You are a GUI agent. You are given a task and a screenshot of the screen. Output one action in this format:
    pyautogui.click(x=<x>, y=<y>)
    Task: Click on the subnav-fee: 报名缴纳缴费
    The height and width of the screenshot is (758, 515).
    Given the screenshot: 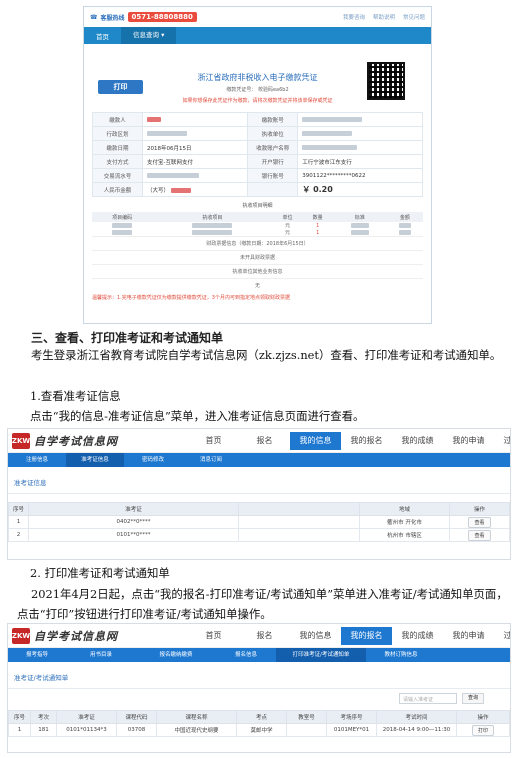 What is the action you would take?
    pyautogui.click(x=176, y=655)
    